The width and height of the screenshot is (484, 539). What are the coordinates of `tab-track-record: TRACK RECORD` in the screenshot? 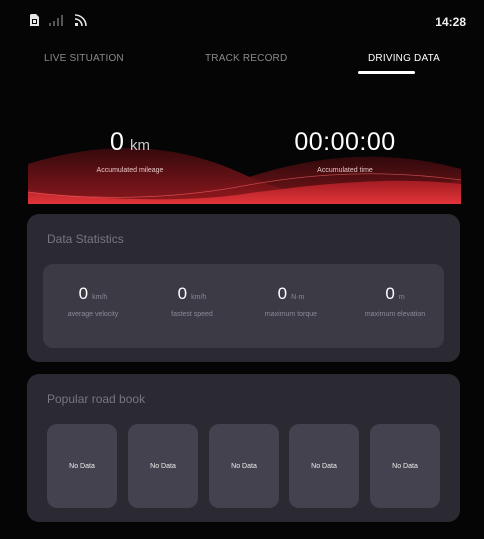 It's located at (246, 58).